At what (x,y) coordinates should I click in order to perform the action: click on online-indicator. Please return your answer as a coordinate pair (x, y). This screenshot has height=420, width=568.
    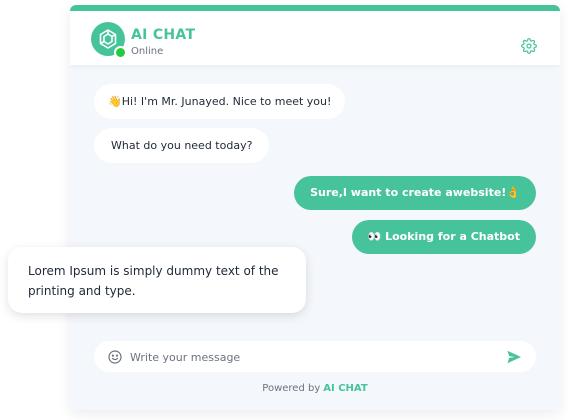
    Looking at the image, I should click on (120, 52).